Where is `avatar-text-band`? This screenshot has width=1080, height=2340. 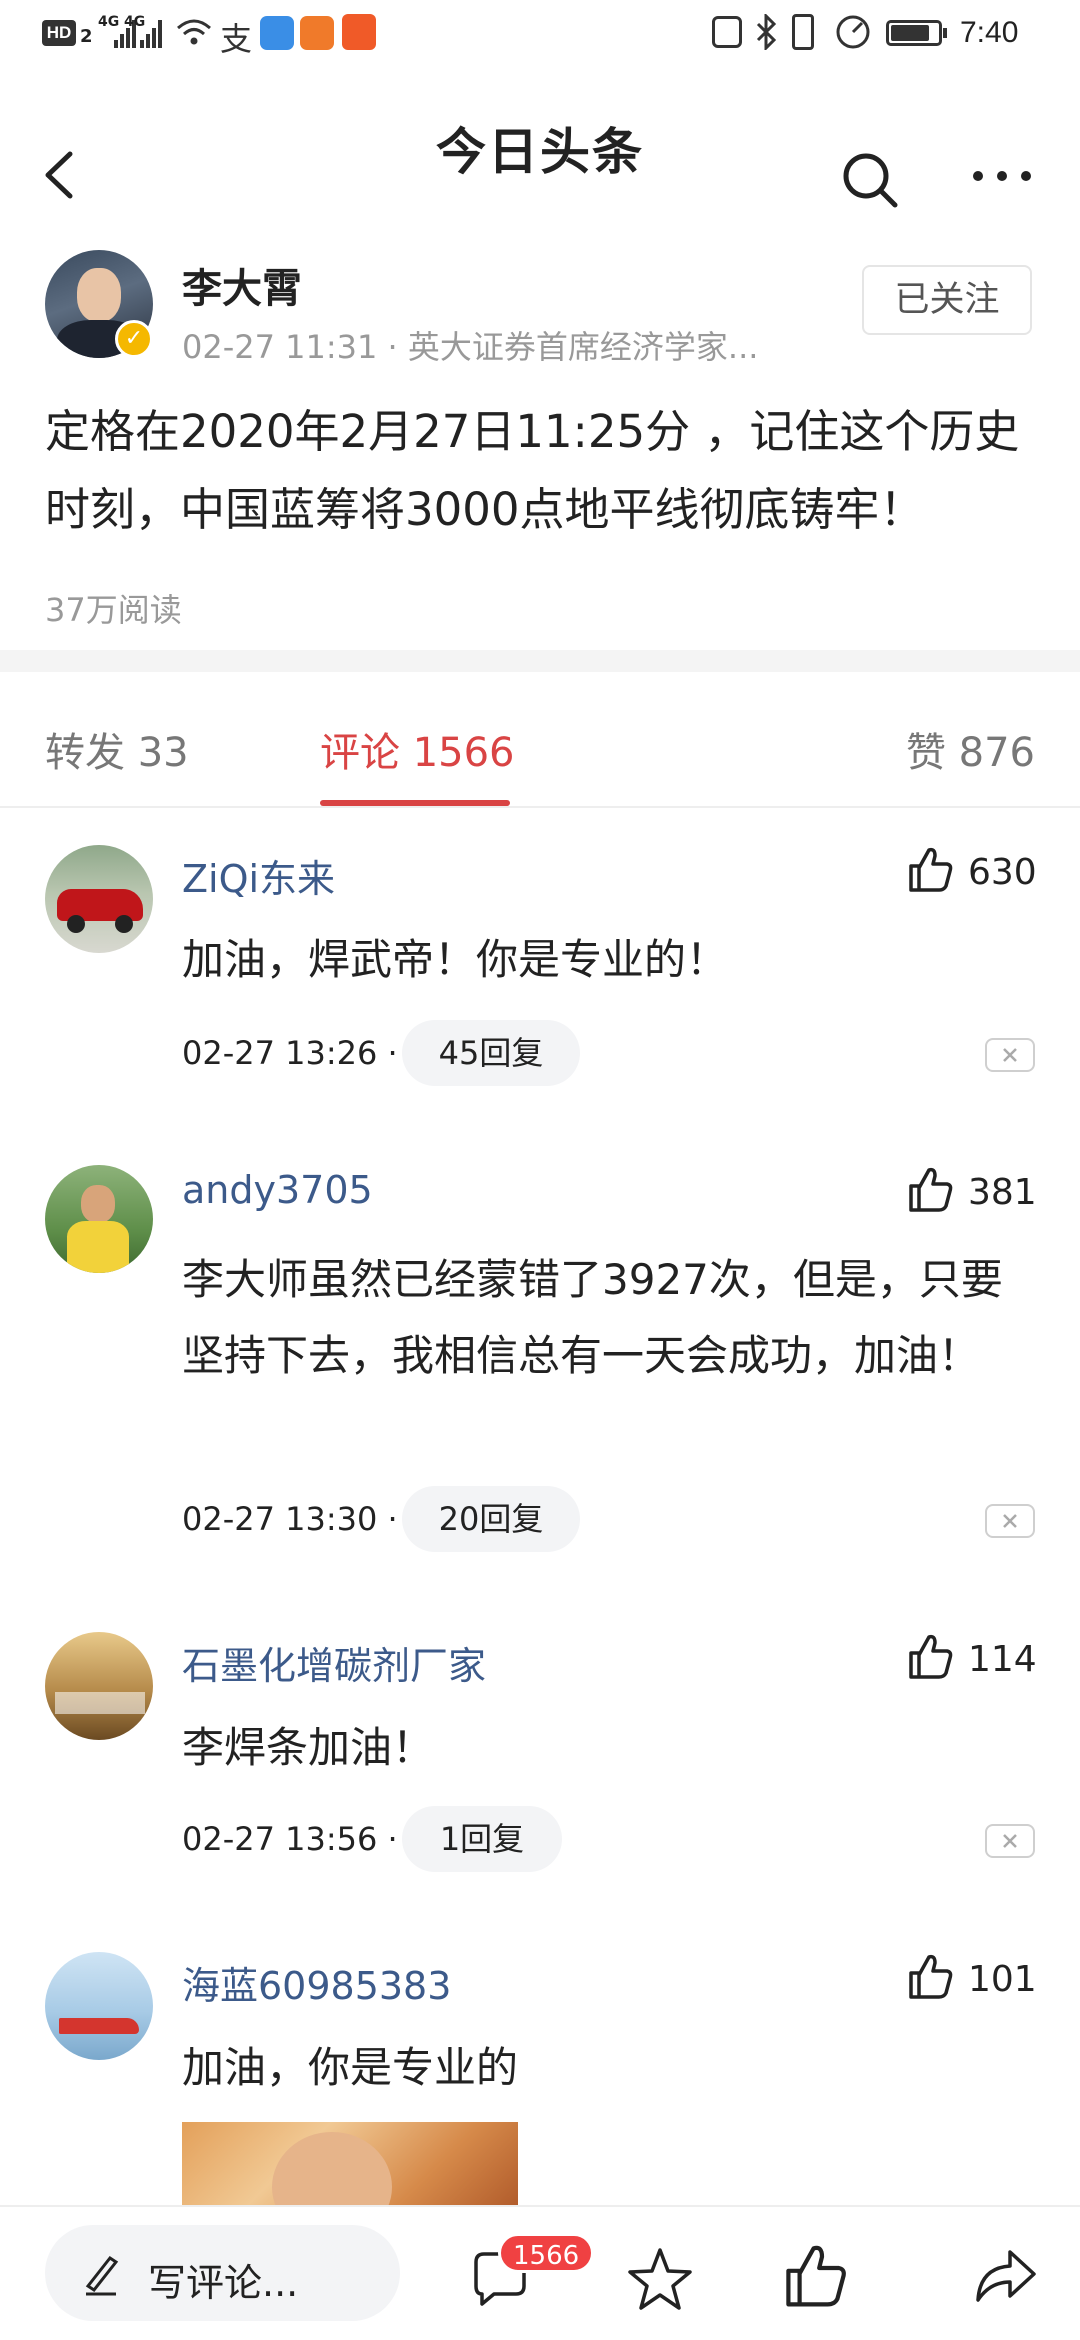 avatar-text-band is located at coordinates (100, 1703).